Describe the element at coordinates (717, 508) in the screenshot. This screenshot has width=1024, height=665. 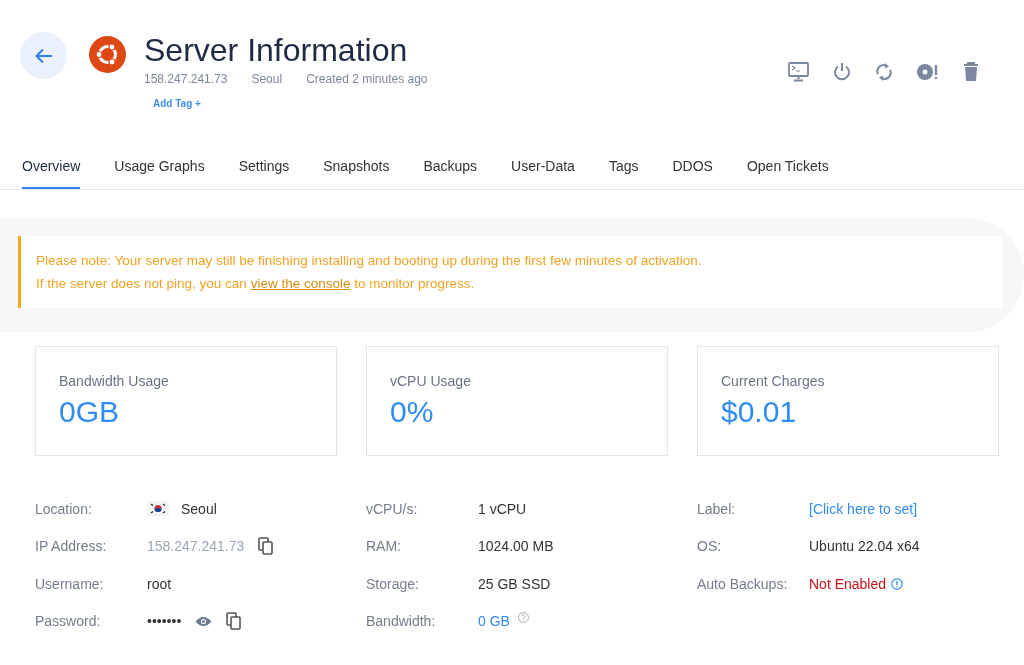
I see `detail-label: Label:` at that location.